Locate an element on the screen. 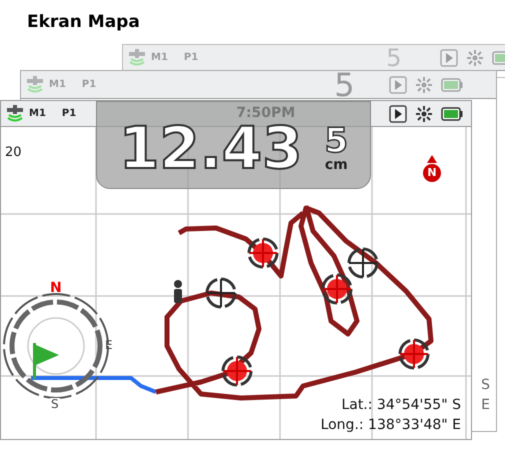 Image resolution: width=505 pixels, height=455 pixels. brightness-icon is located at coordinates (424, 113).